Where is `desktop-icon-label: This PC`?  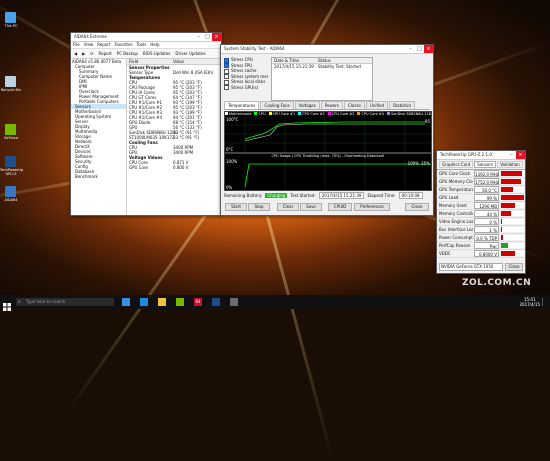
desktop-icon-label: This PC is located at coordinates (11, 26).